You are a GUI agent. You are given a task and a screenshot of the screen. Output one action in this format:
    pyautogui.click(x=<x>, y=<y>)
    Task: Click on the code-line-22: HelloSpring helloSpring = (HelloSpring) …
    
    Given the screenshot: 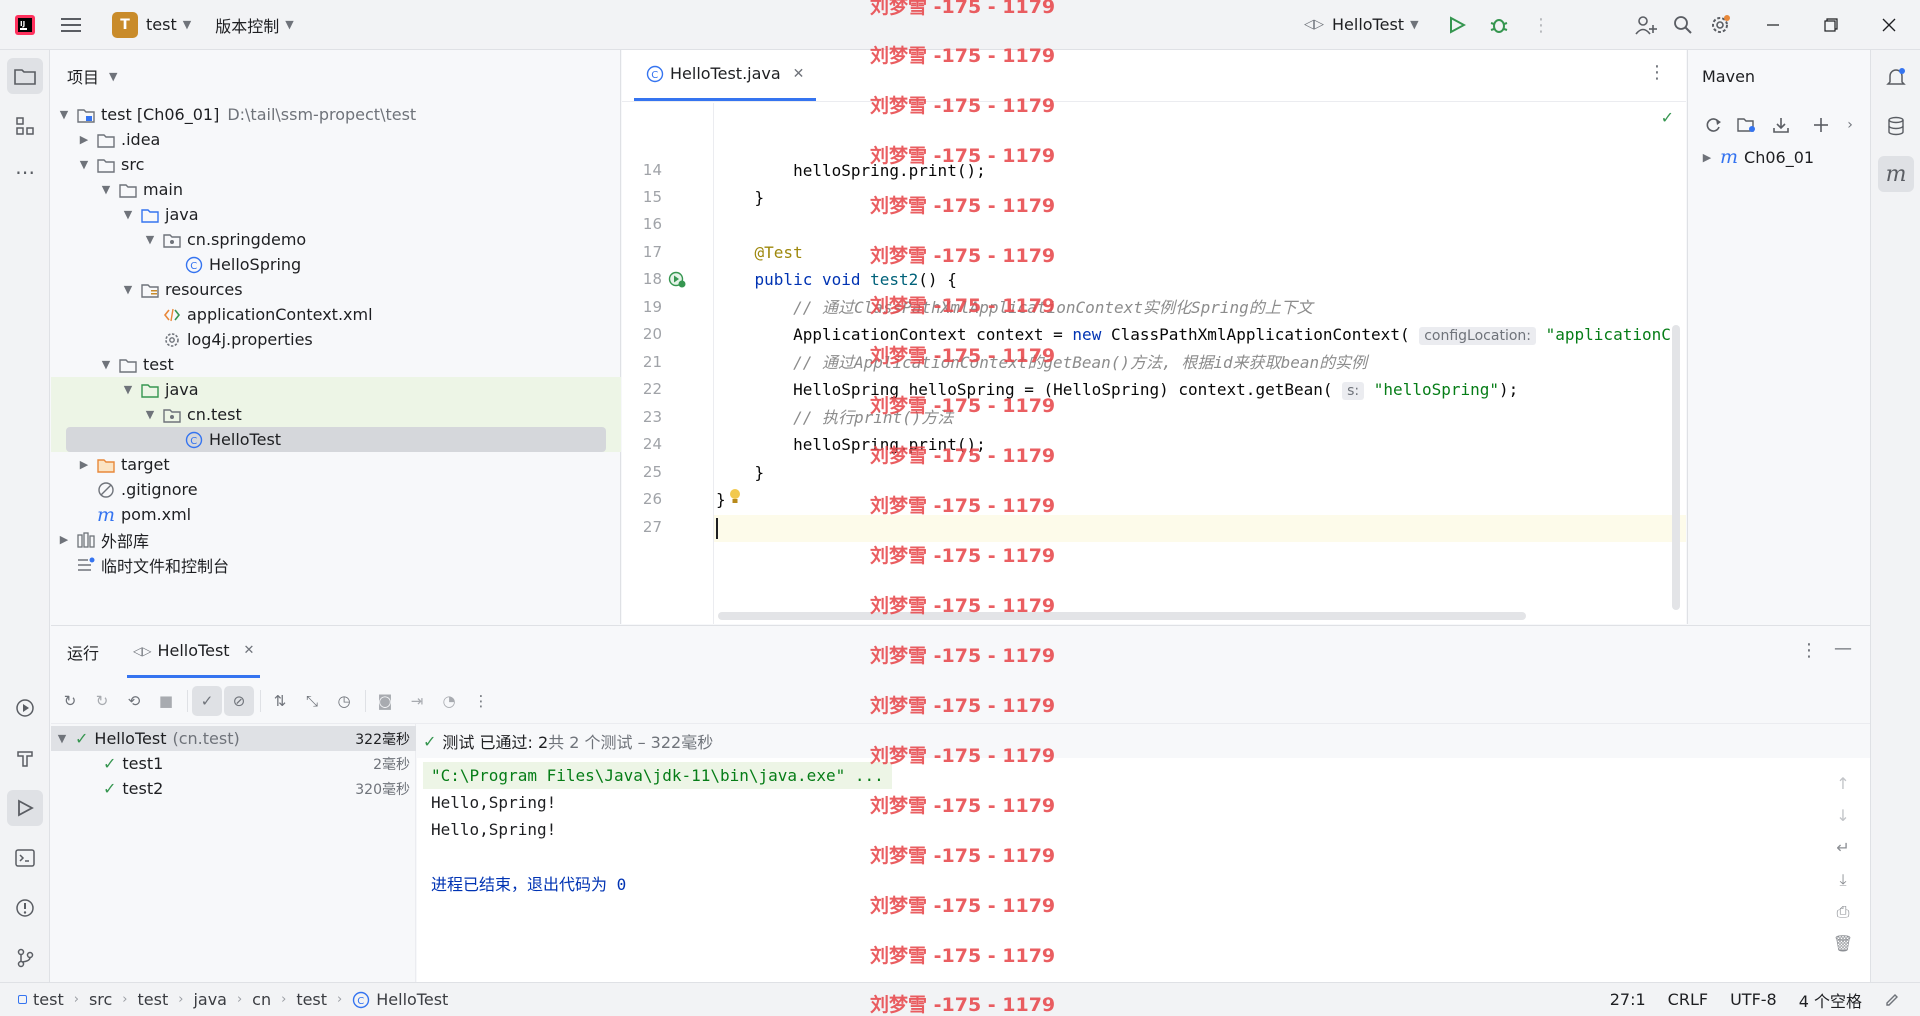 What is the action you would take?
    pyautogui.click(x=1117, y=389)
    